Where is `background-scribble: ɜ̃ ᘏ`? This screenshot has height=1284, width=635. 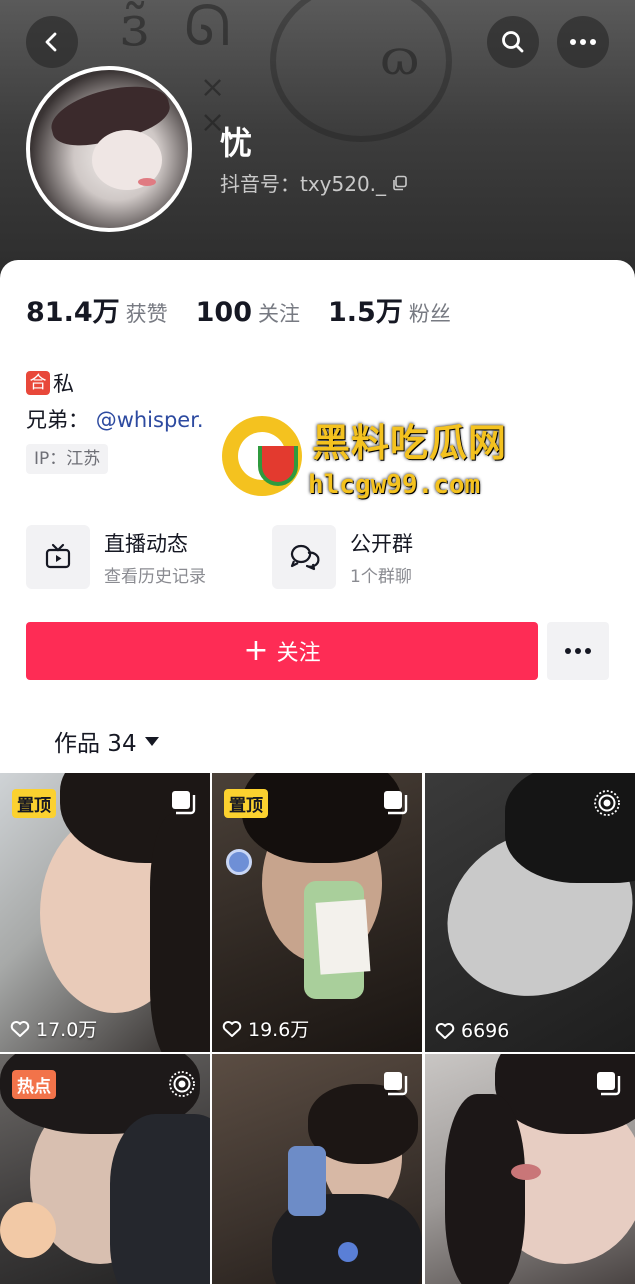
background-scribble: ɜ̃ ᘏ is located at coordinates (175, 29).